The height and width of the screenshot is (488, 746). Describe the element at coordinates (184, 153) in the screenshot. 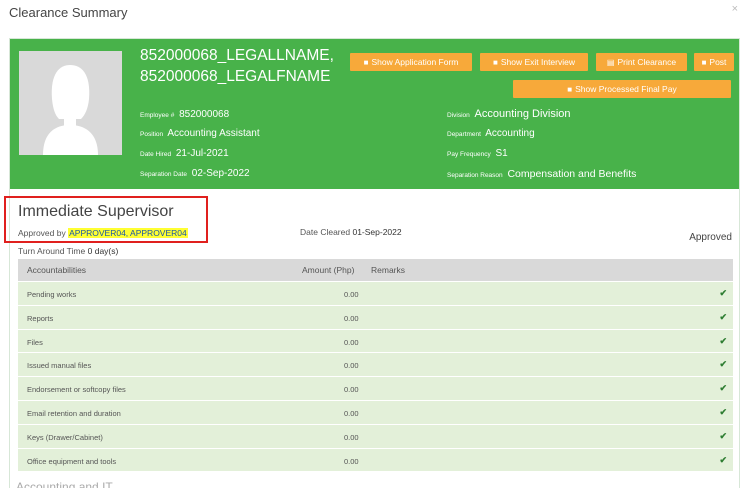

I see `employee-date-hired: Date Hired 21-Jul-2021` at that location.